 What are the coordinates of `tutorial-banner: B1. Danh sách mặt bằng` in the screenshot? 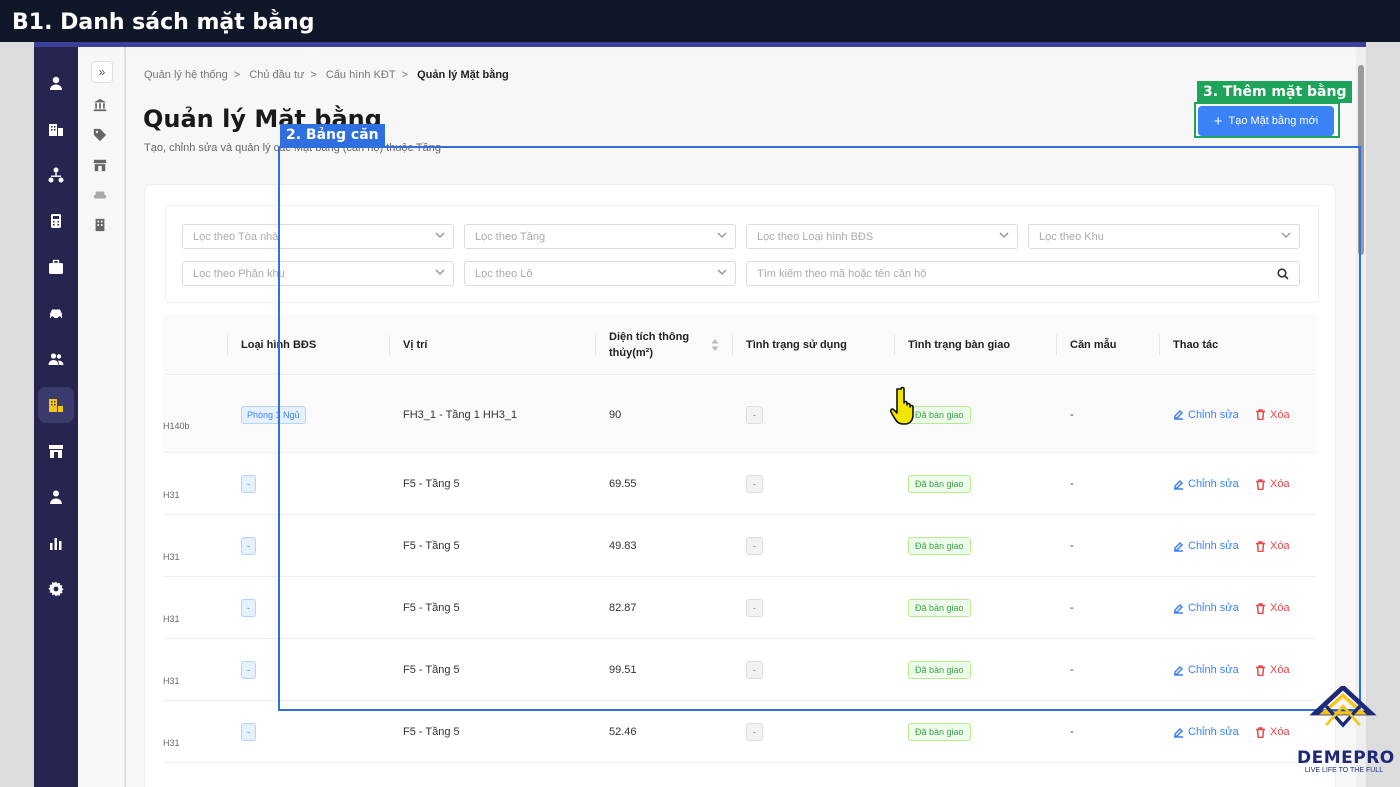 It's located at (700, 21).